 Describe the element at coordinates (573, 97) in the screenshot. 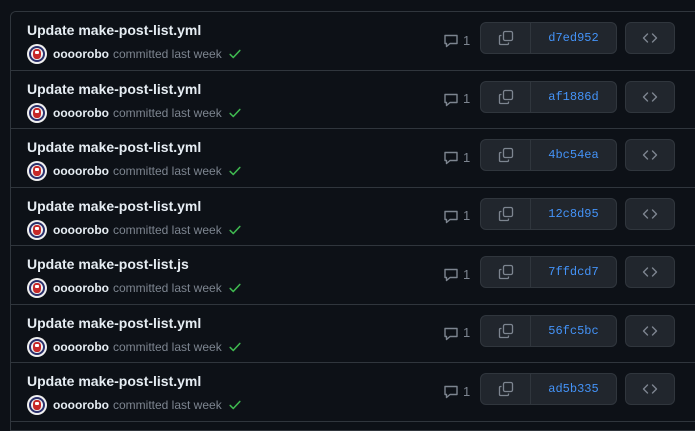

I see `sha-link: af1886d` at that location.